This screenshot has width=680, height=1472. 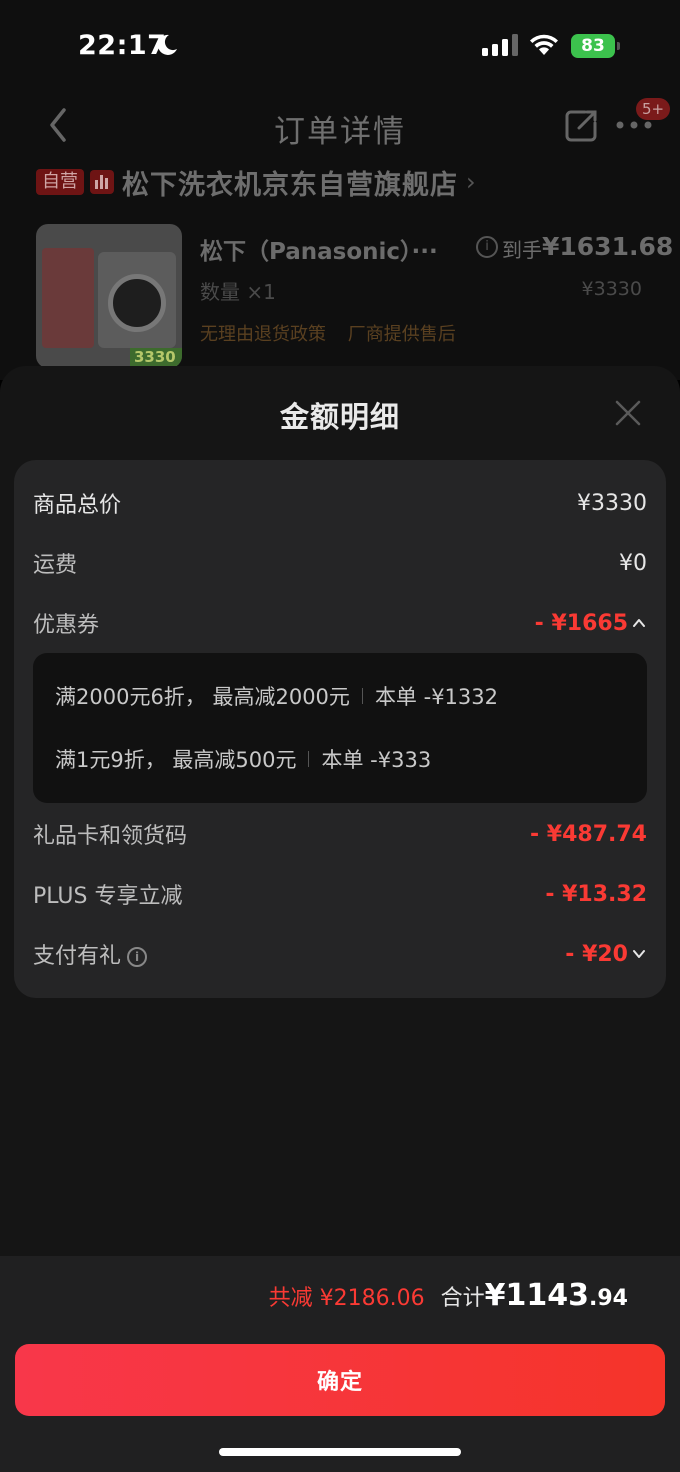 What do you see at coordinates (634, 125) in the screenshot?
I see `more-icon` at bounding box center [634, 125].